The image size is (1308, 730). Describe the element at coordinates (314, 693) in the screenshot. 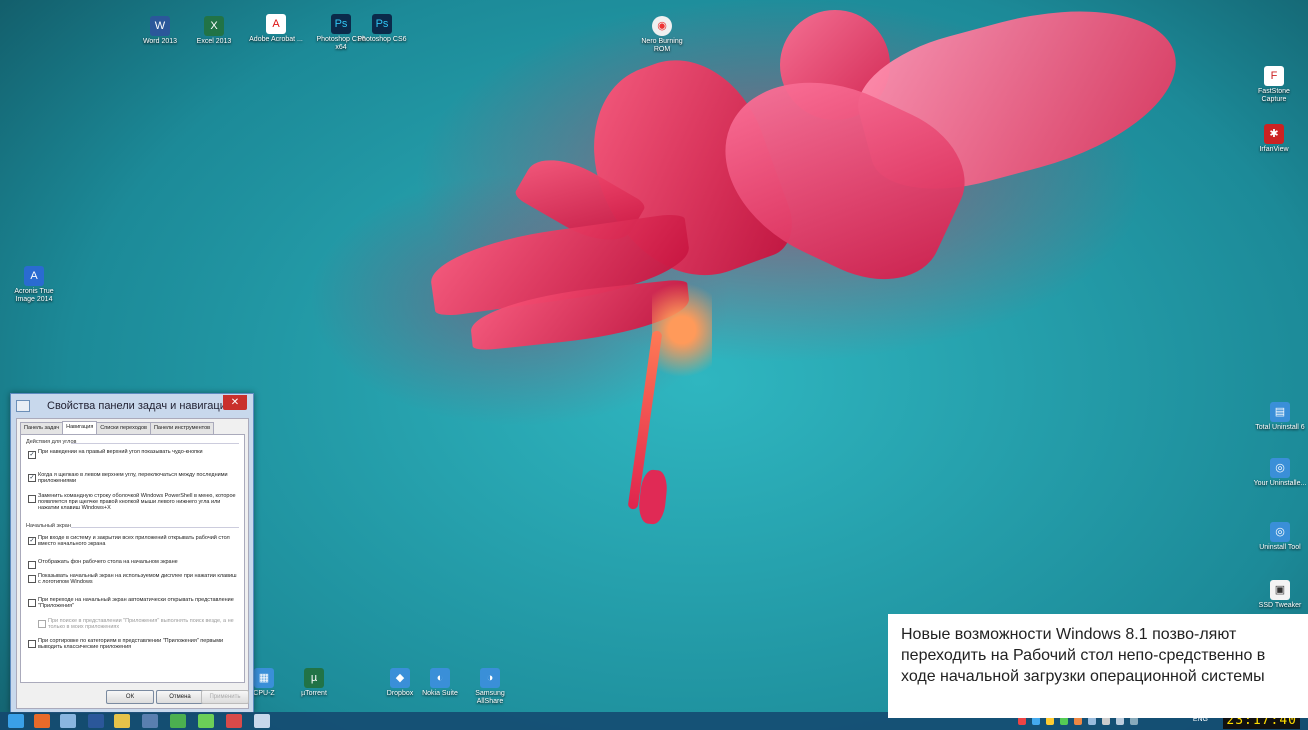

I see `desktop-icon-label: µTorrent` at that location.